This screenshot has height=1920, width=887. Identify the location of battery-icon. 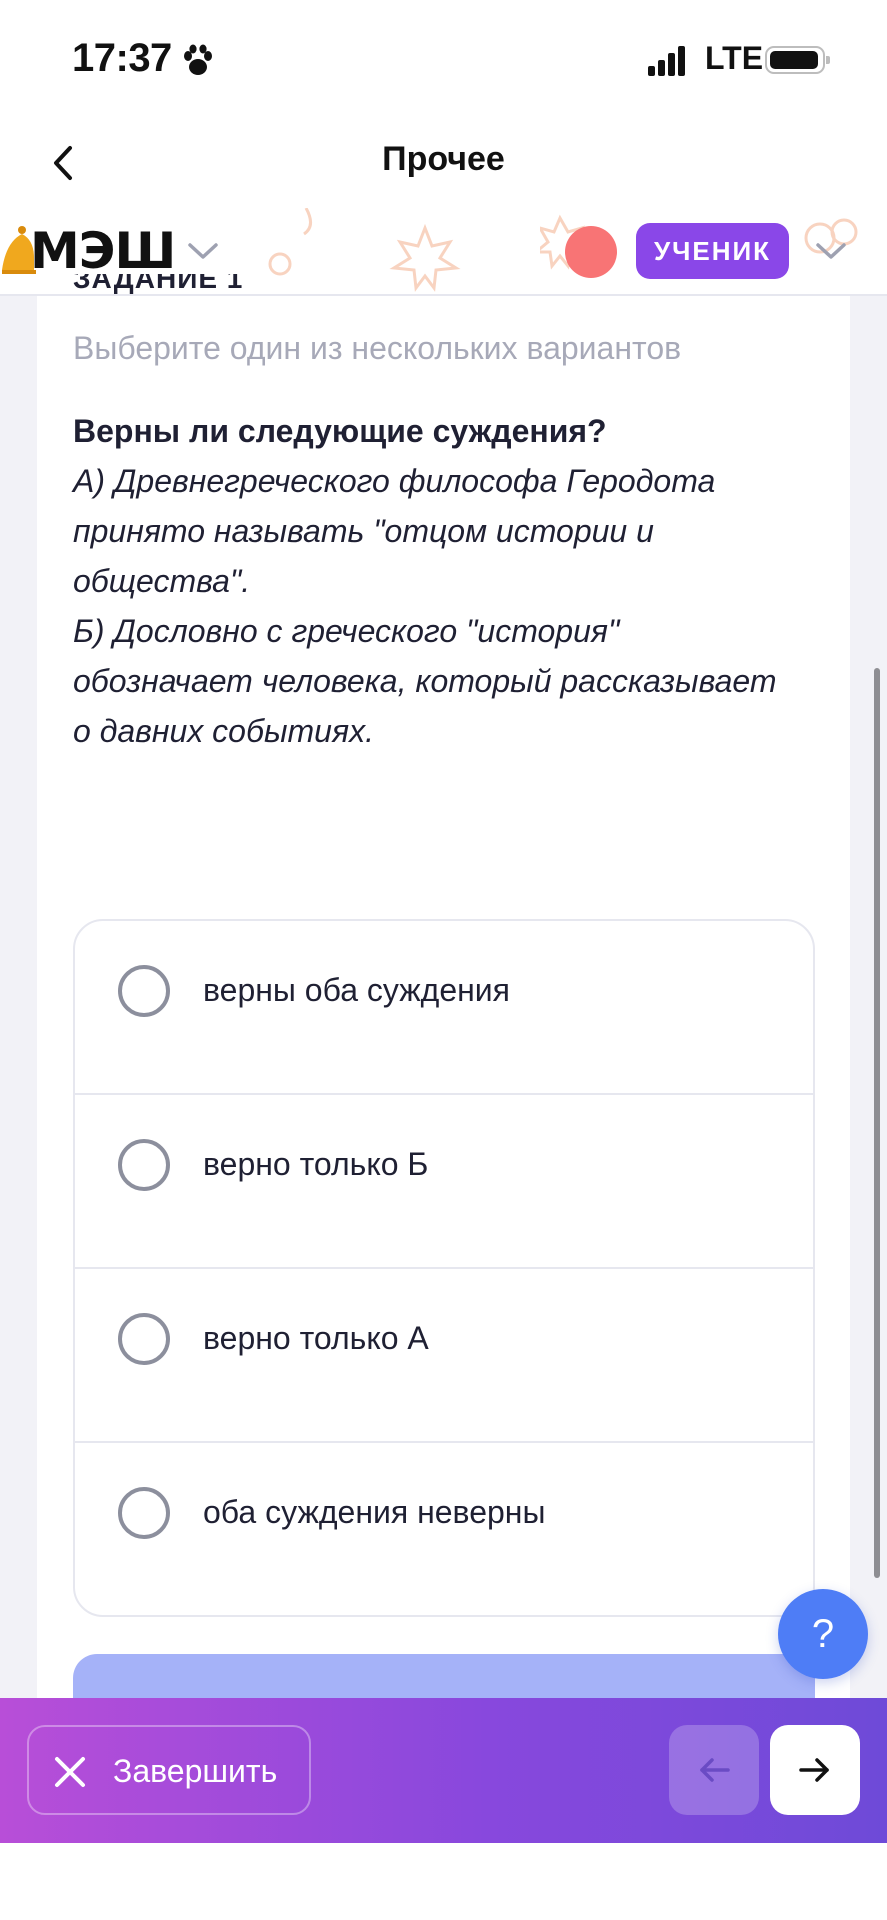
(797, 60).